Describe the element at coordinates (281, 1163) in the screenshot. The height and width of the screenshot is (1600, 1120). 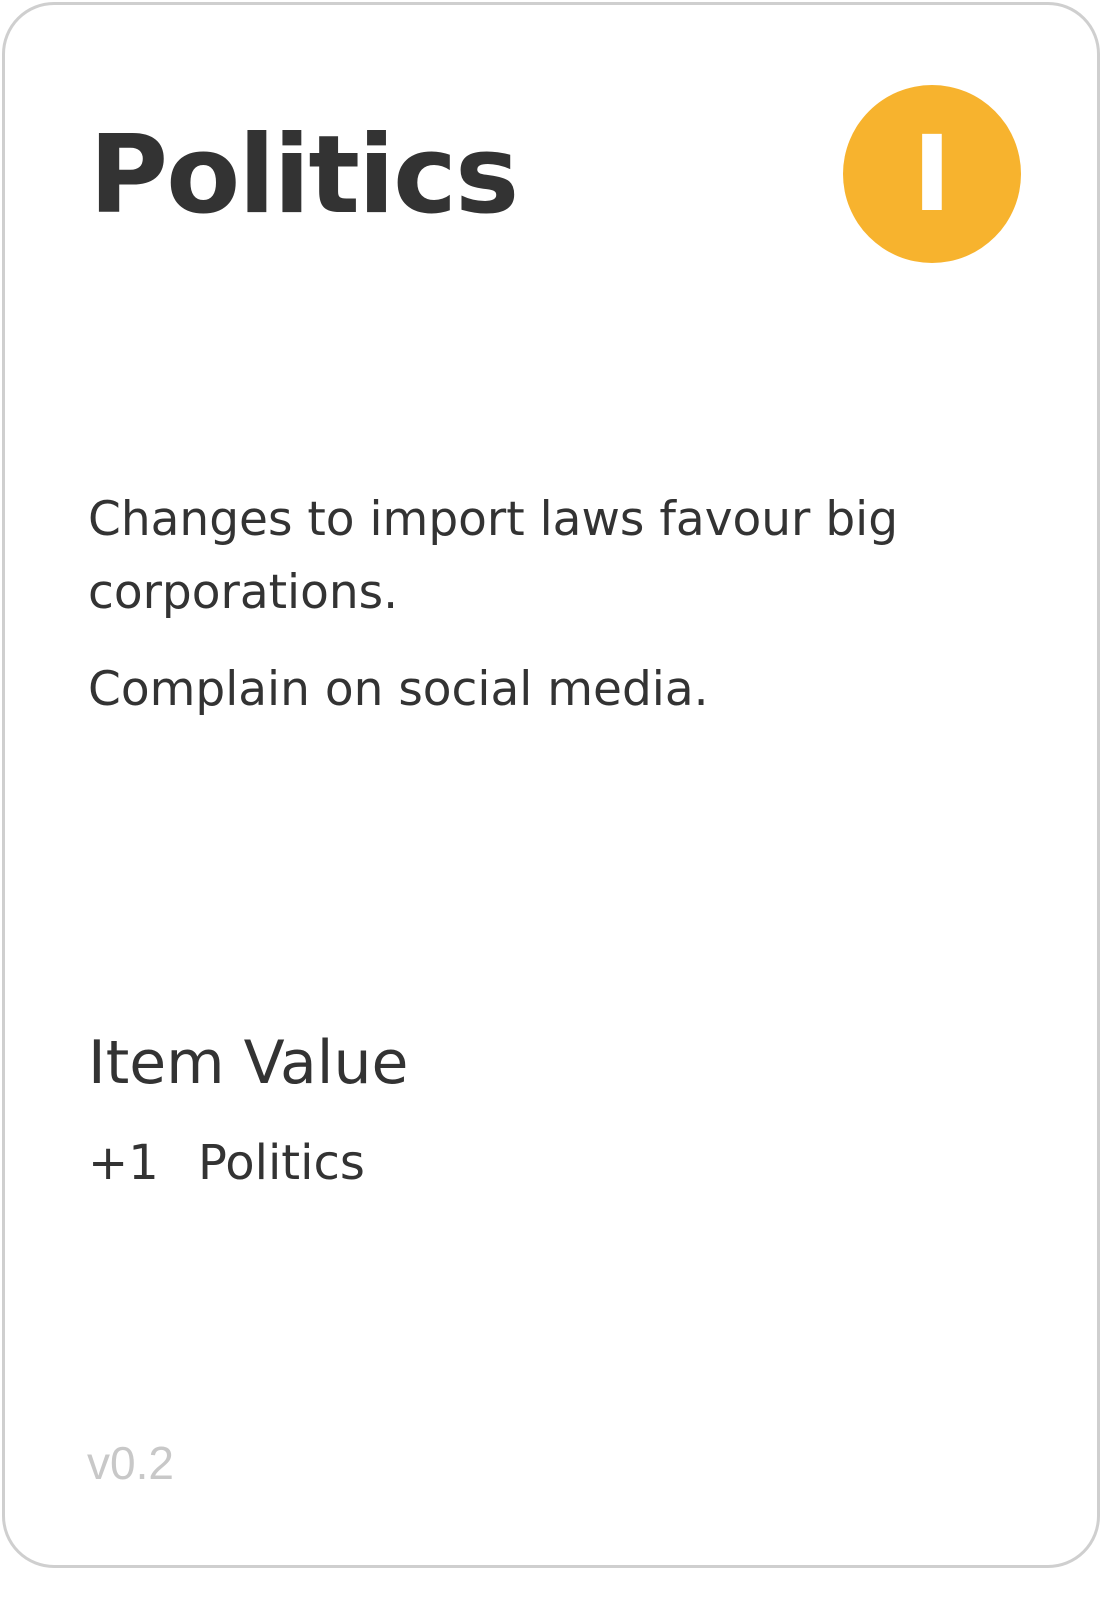
I see `item-value-category: Politics` at that location.